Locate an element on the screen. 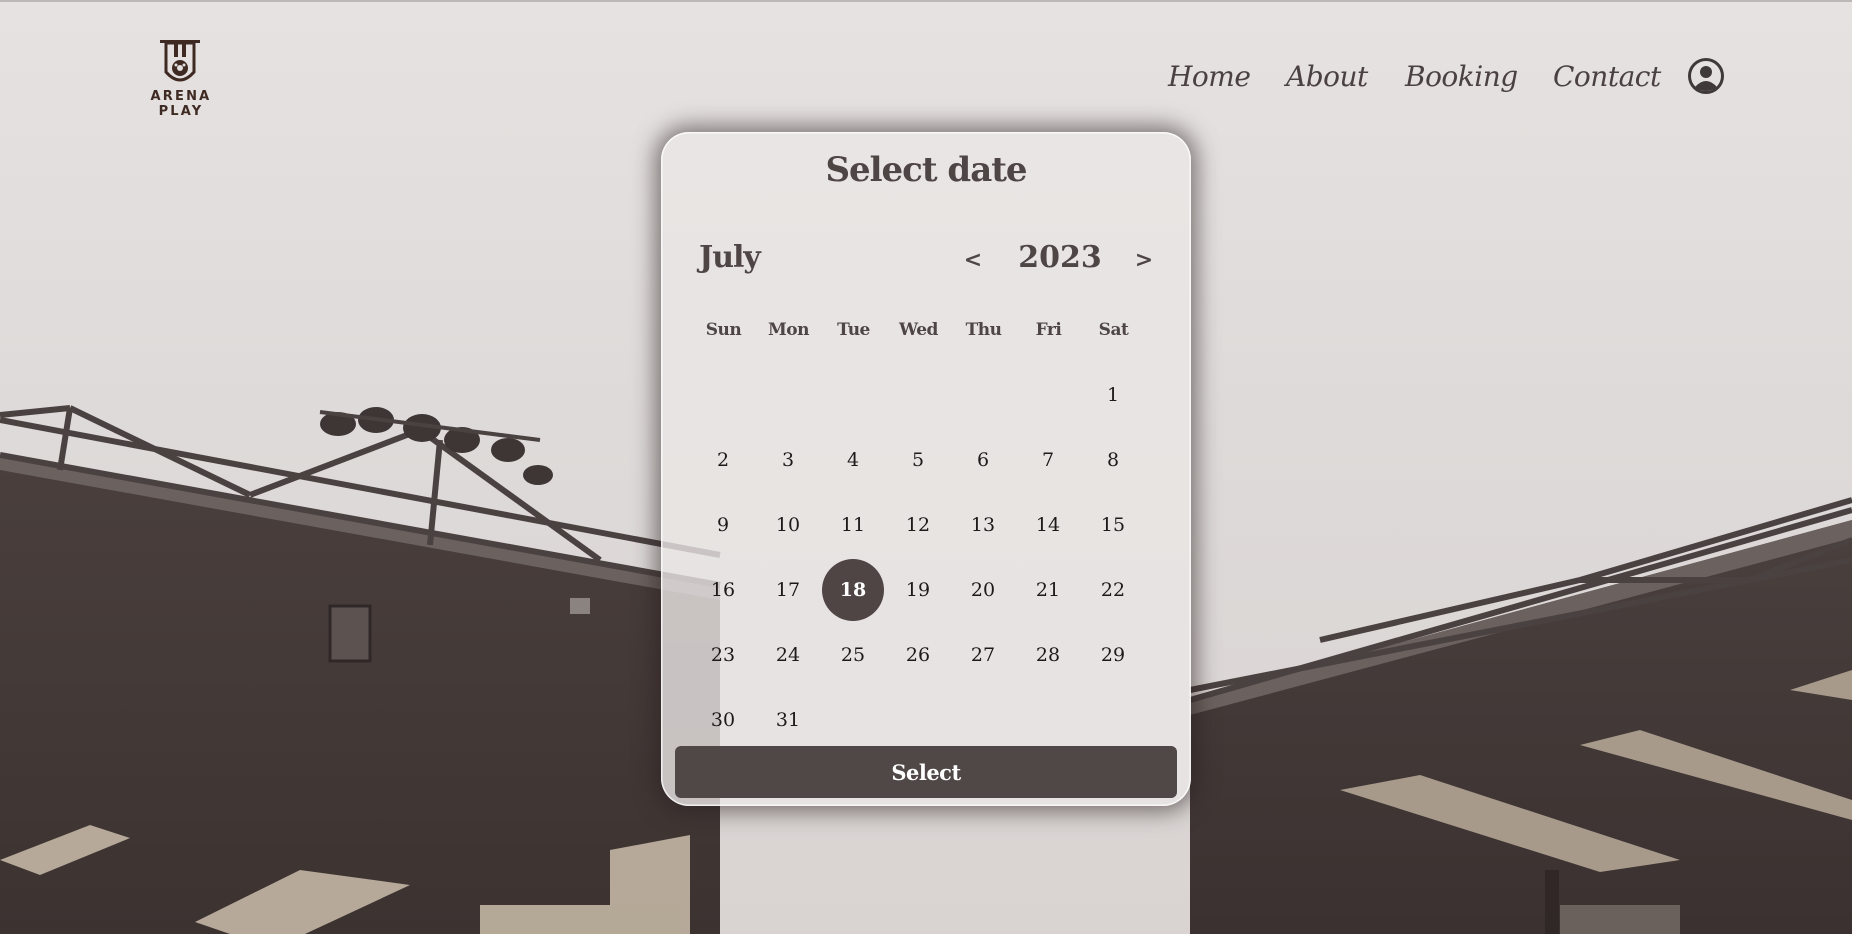 The height and width of the screenshot is (934, 1852). calendar-day: 11 is located at coordinates (853, 525).